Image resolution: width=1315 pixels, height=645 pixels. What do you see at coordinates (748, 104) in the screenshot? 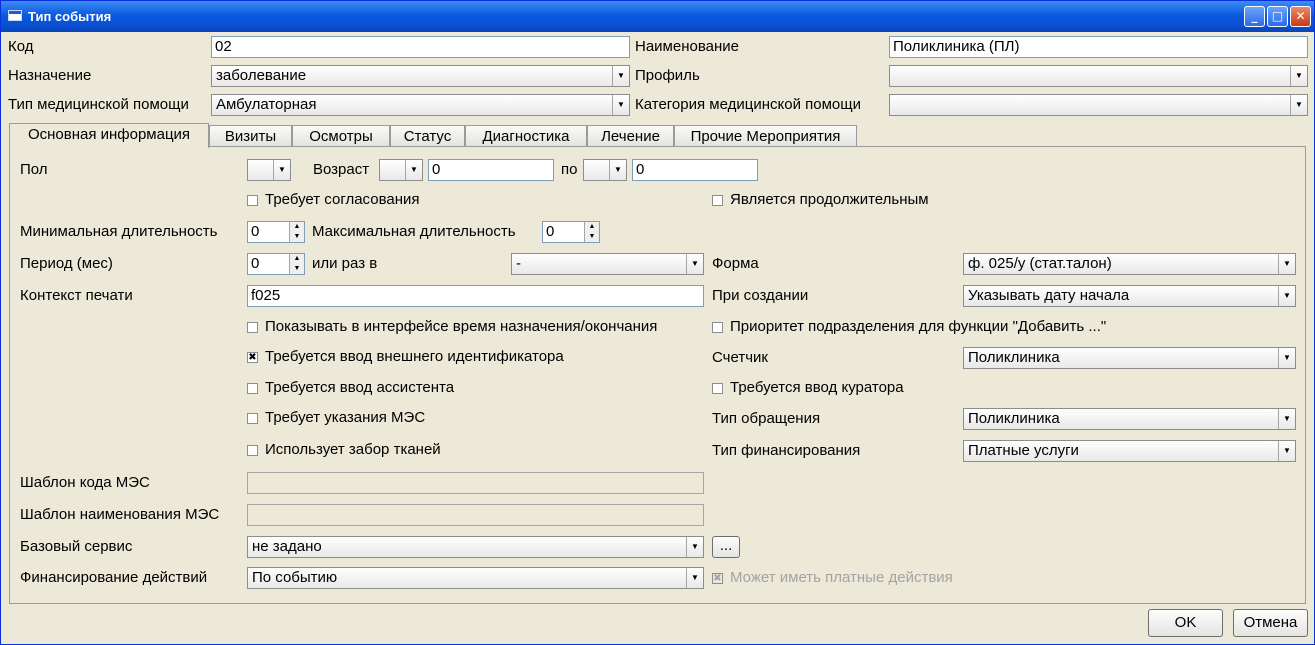
I see `care-category-label: Категория медицинской помощи` at bounding box center [748, 104].